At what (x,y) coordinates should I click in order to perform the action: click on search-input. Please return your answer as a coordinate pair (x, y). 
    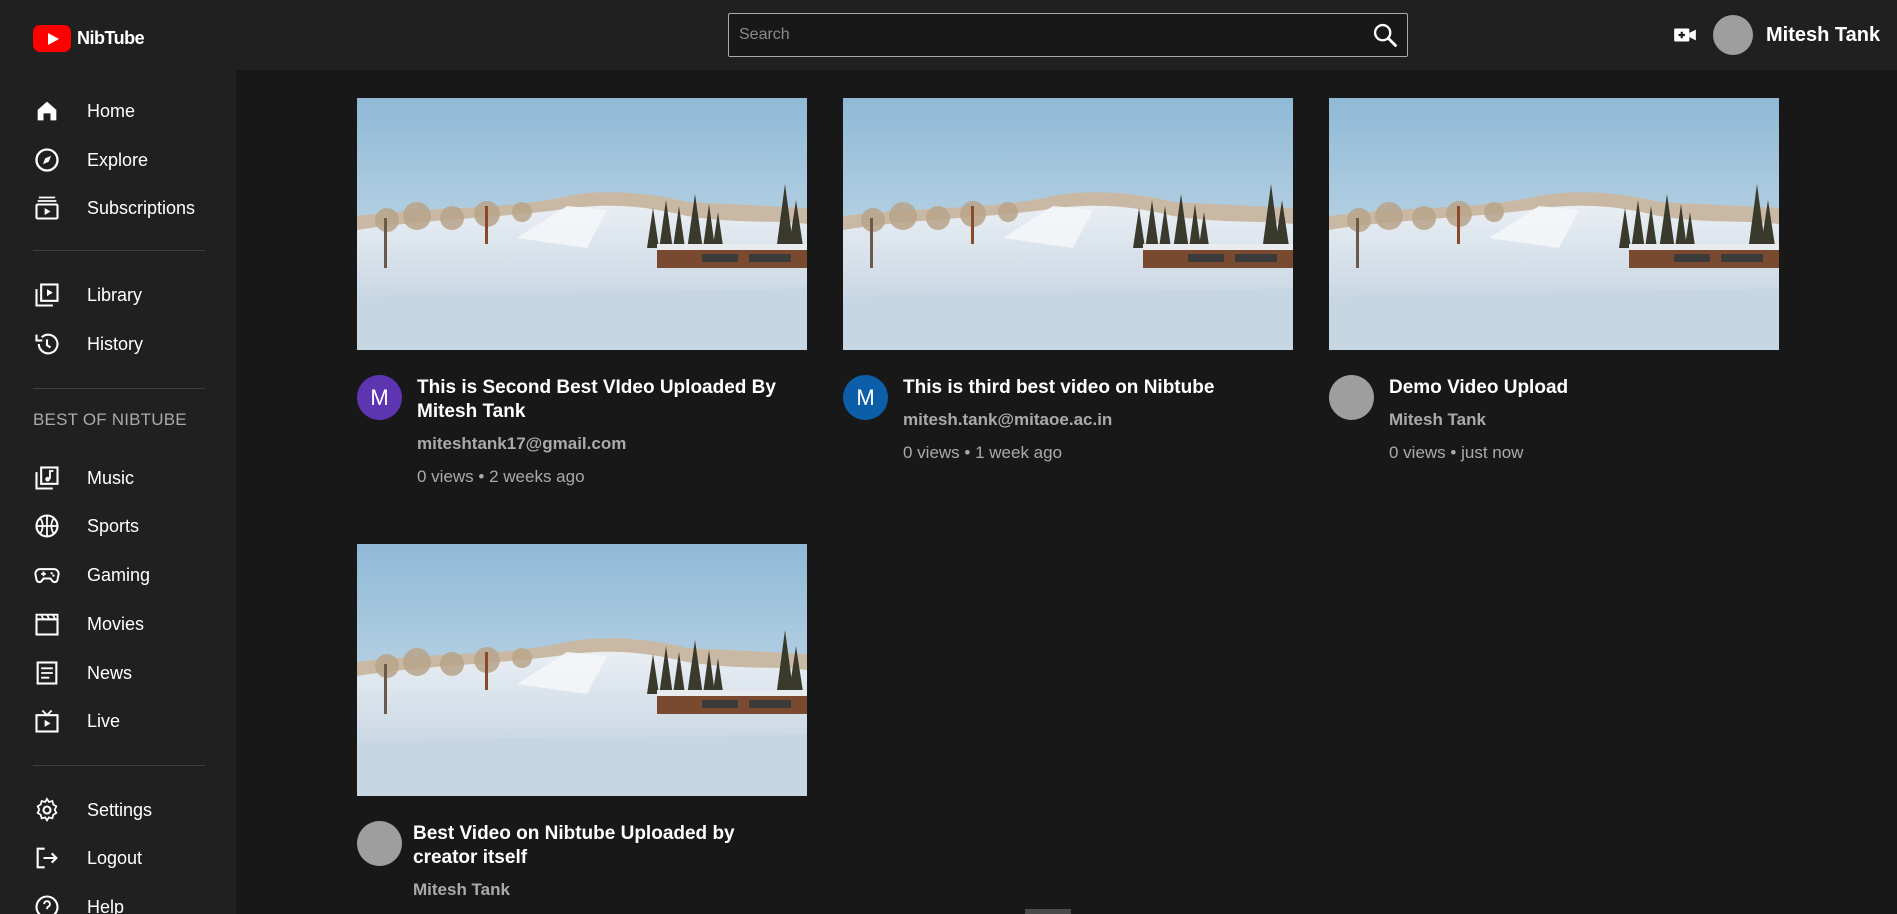
    Looking at the image, I should click on (1039, 35).